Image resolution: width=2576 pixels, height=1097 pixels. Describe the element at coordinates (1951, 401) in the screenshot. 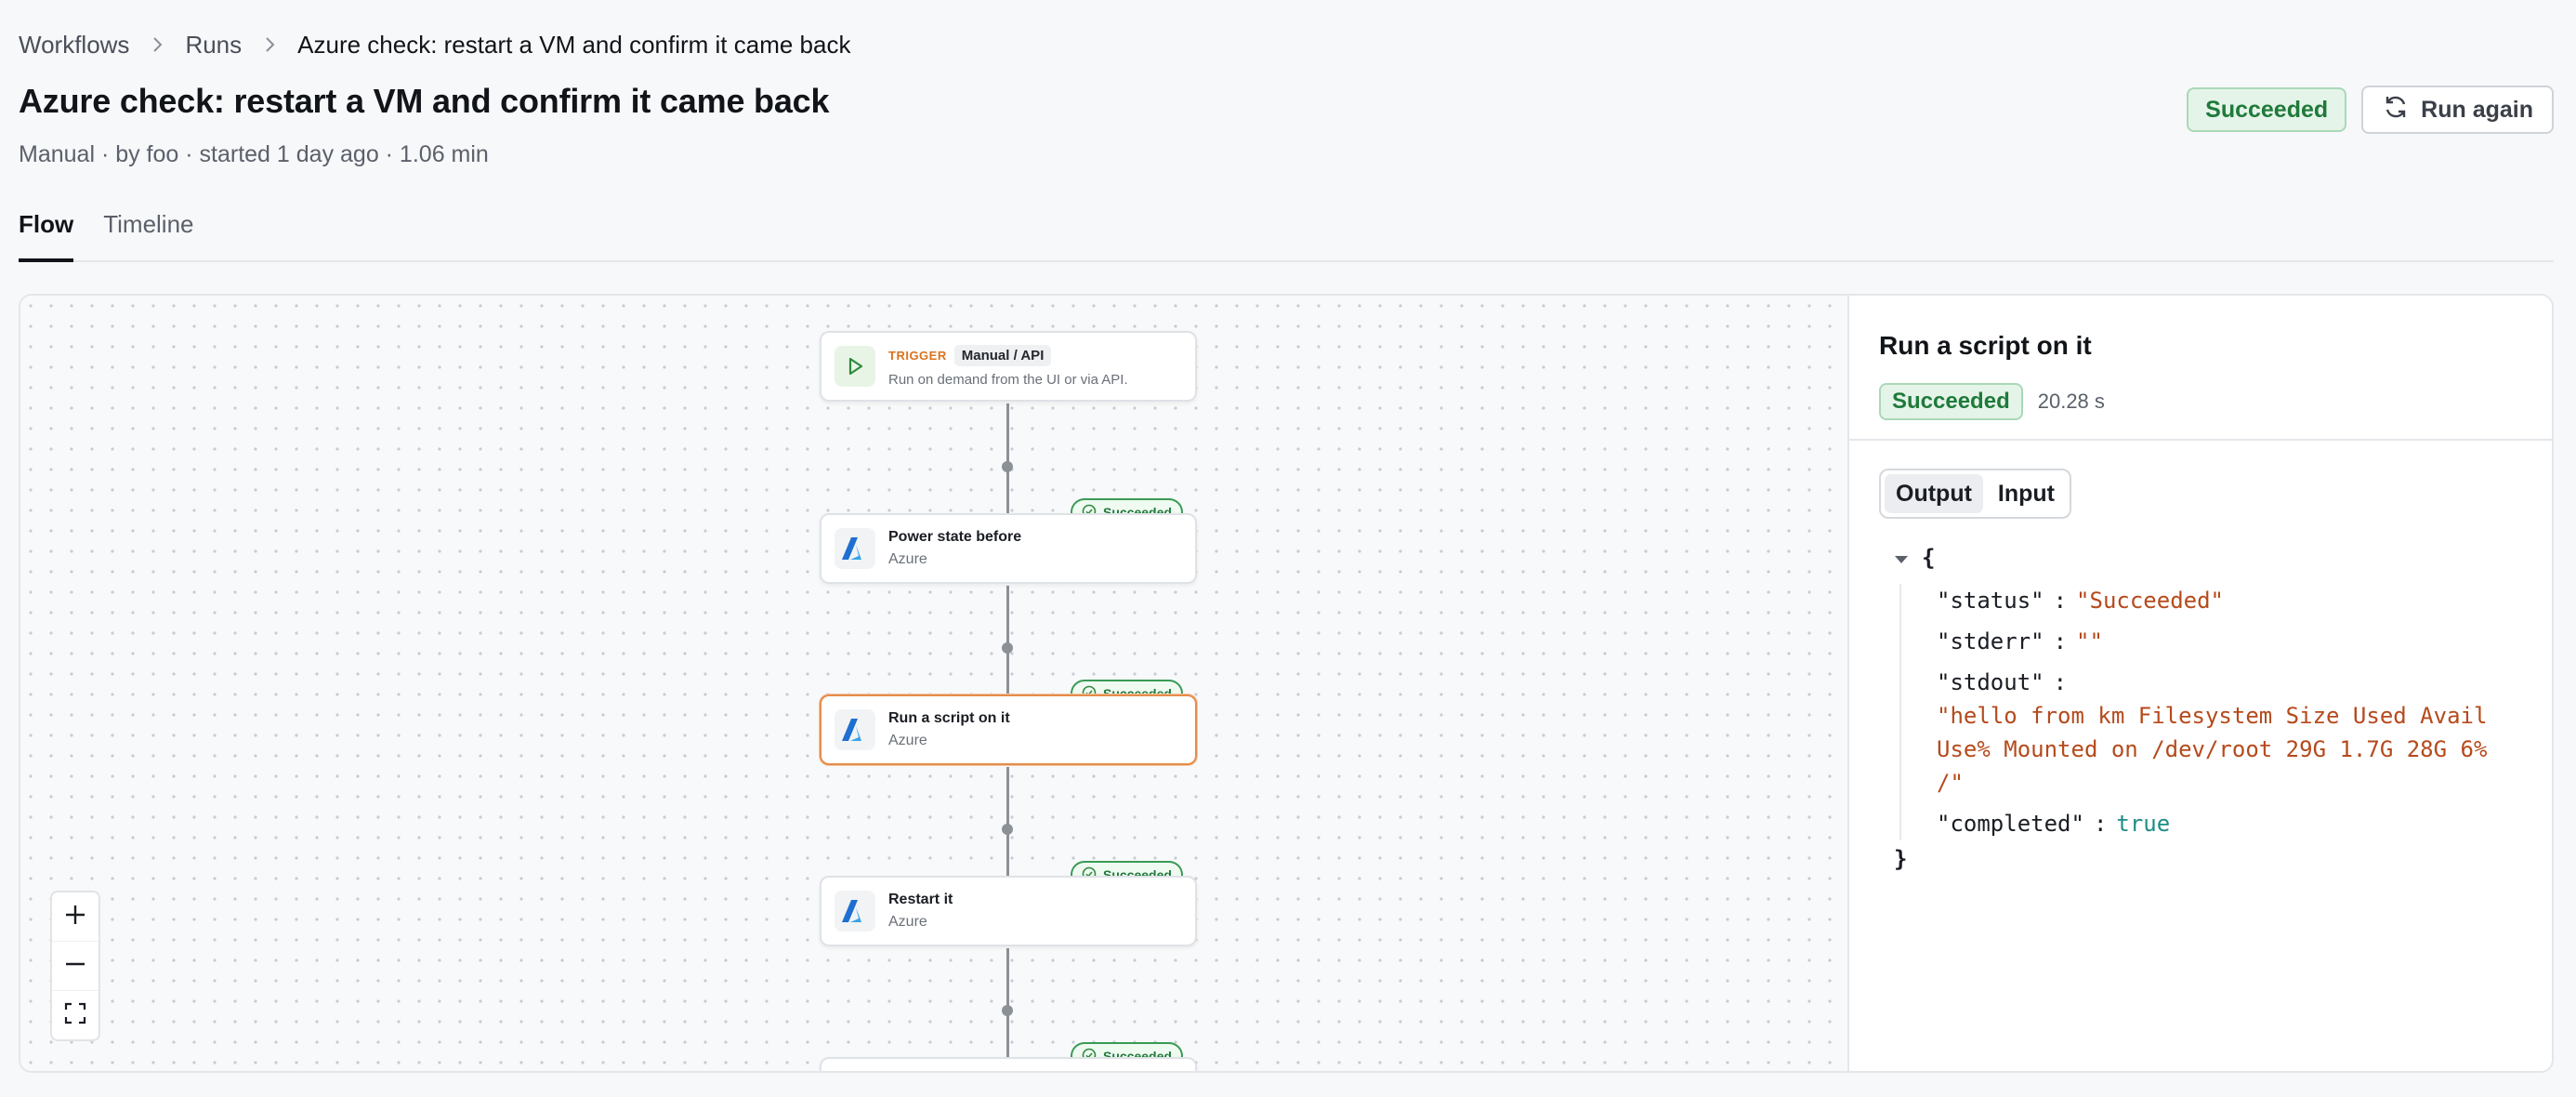

I see `detail-status-badge: Succeeded` at that location.